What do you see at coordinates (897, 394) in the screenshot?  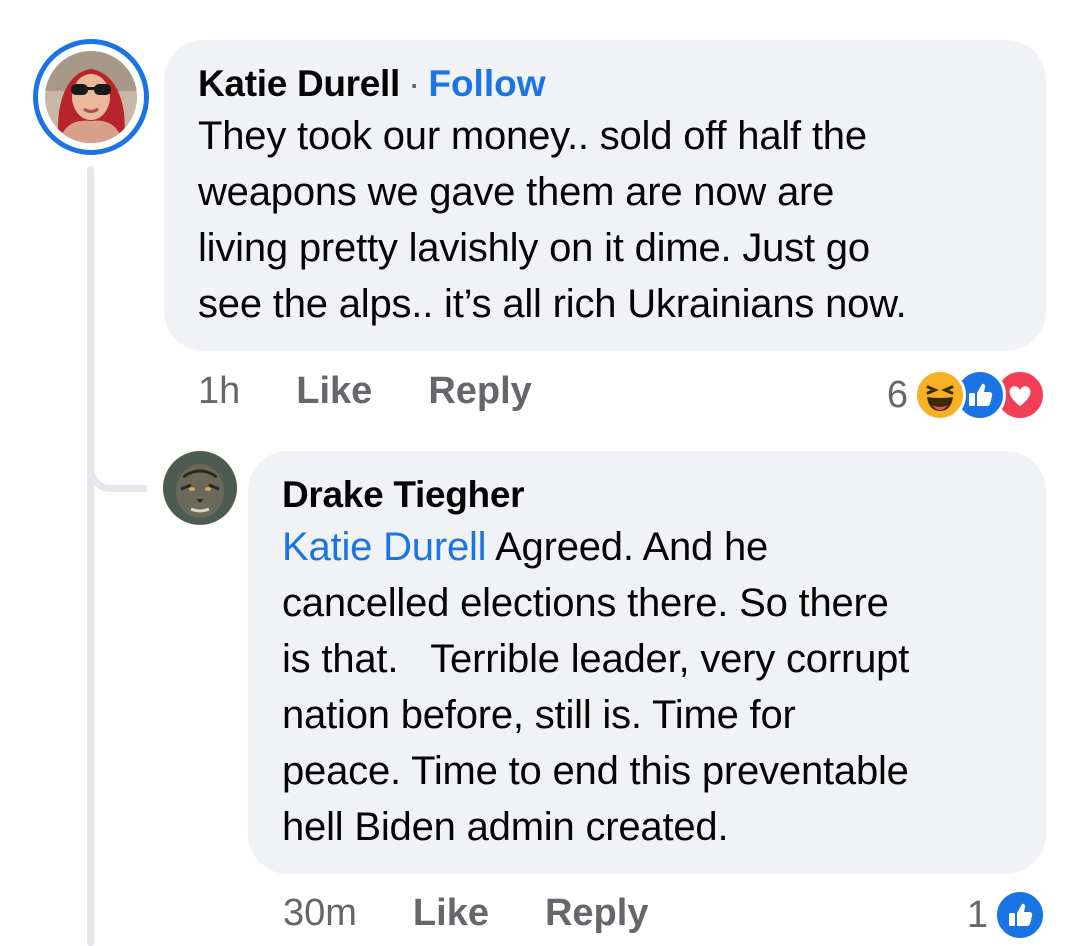 I see `reaction-count: 6` at bounding box center [897, 394].